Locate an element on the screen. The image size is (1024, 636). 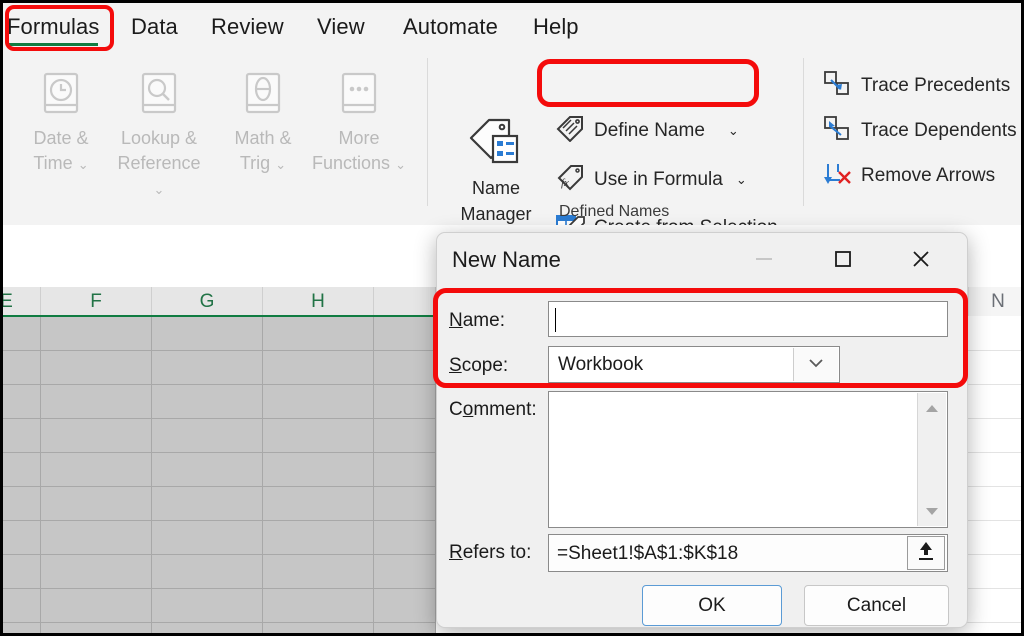
remove-arrows-button: Remove Arrows is located at coordinates (909, 176).